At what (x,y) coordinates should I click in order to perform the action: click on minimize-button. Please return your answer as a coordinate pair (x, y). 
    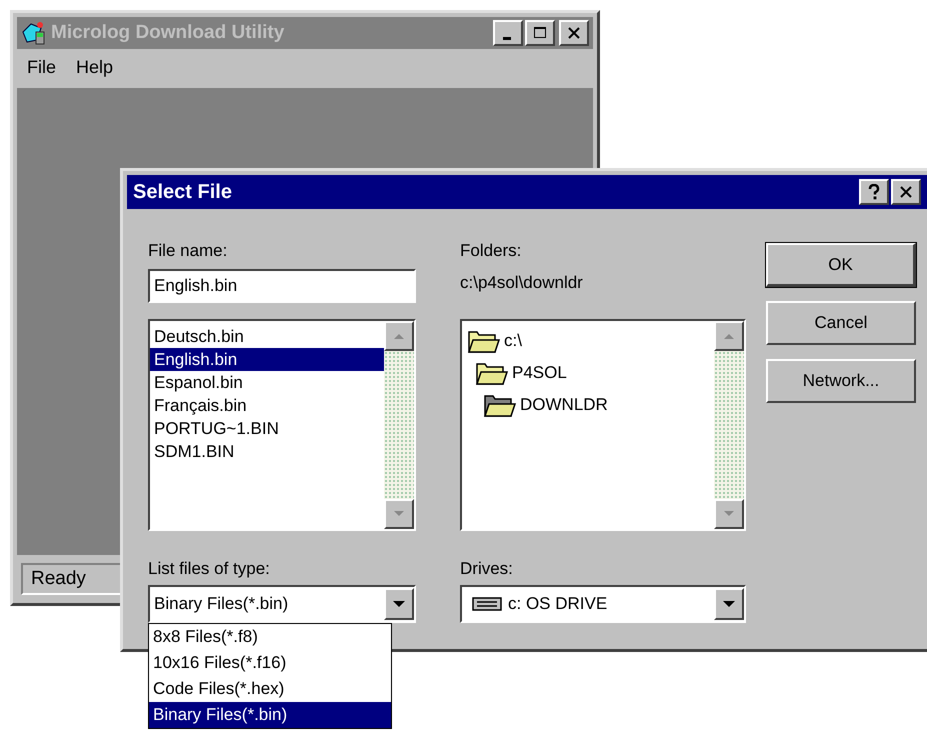
    Looking at the image, I should click on (508, 33).